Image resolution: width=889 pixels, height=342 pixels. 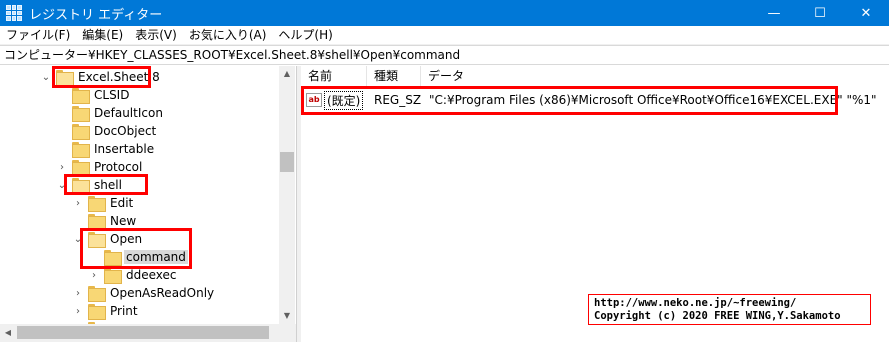 I want to click on menu-edit: 編集(E), so click(x=102, y=35).